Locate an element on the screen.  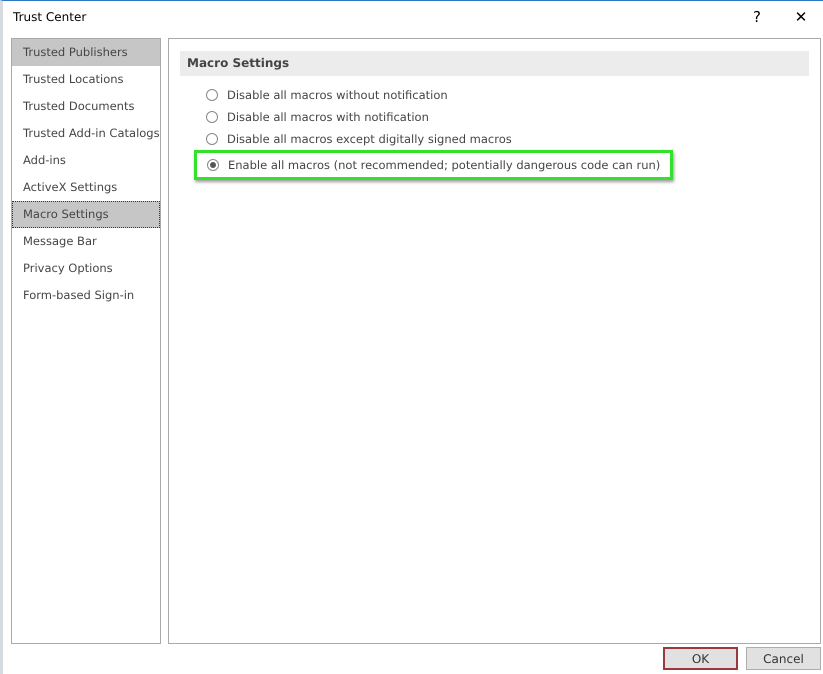
dialog-button: Cancel is located at coordinates (783, 658).